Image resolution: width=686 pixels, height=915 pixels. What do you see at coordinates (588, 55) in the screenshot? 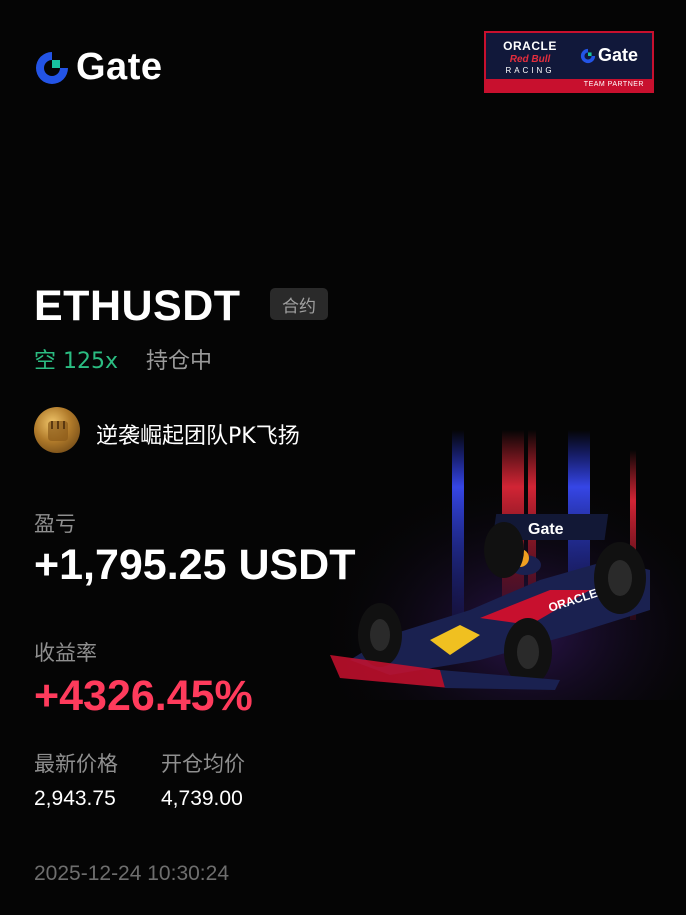
I see `partner-gate-icon` at bounding box center [588, 55].